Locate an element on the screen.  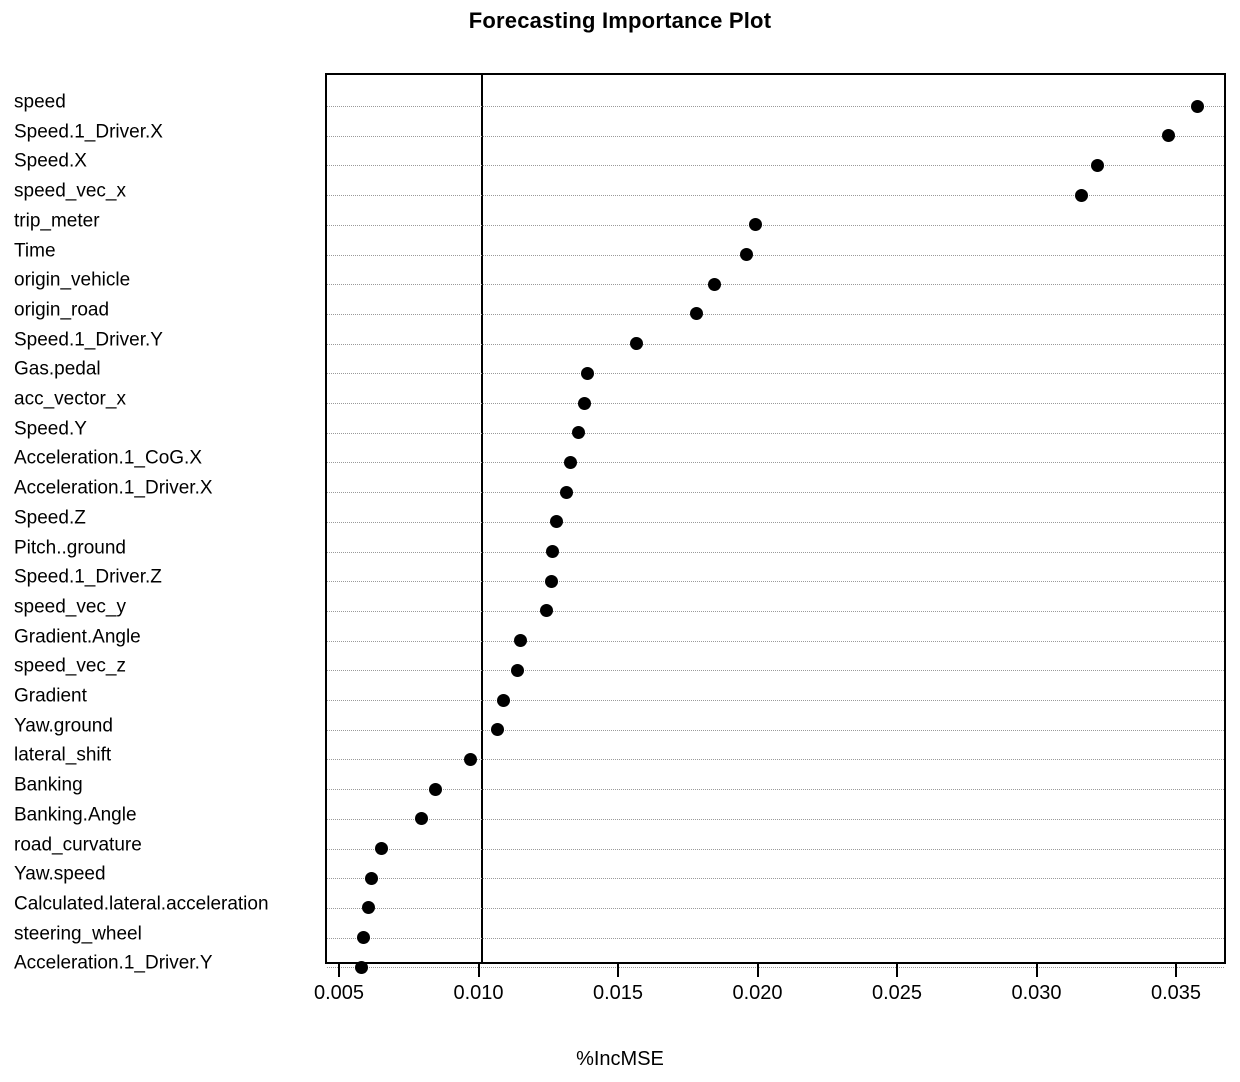
category-label: Speed.X is located at coordinates (50, 161).